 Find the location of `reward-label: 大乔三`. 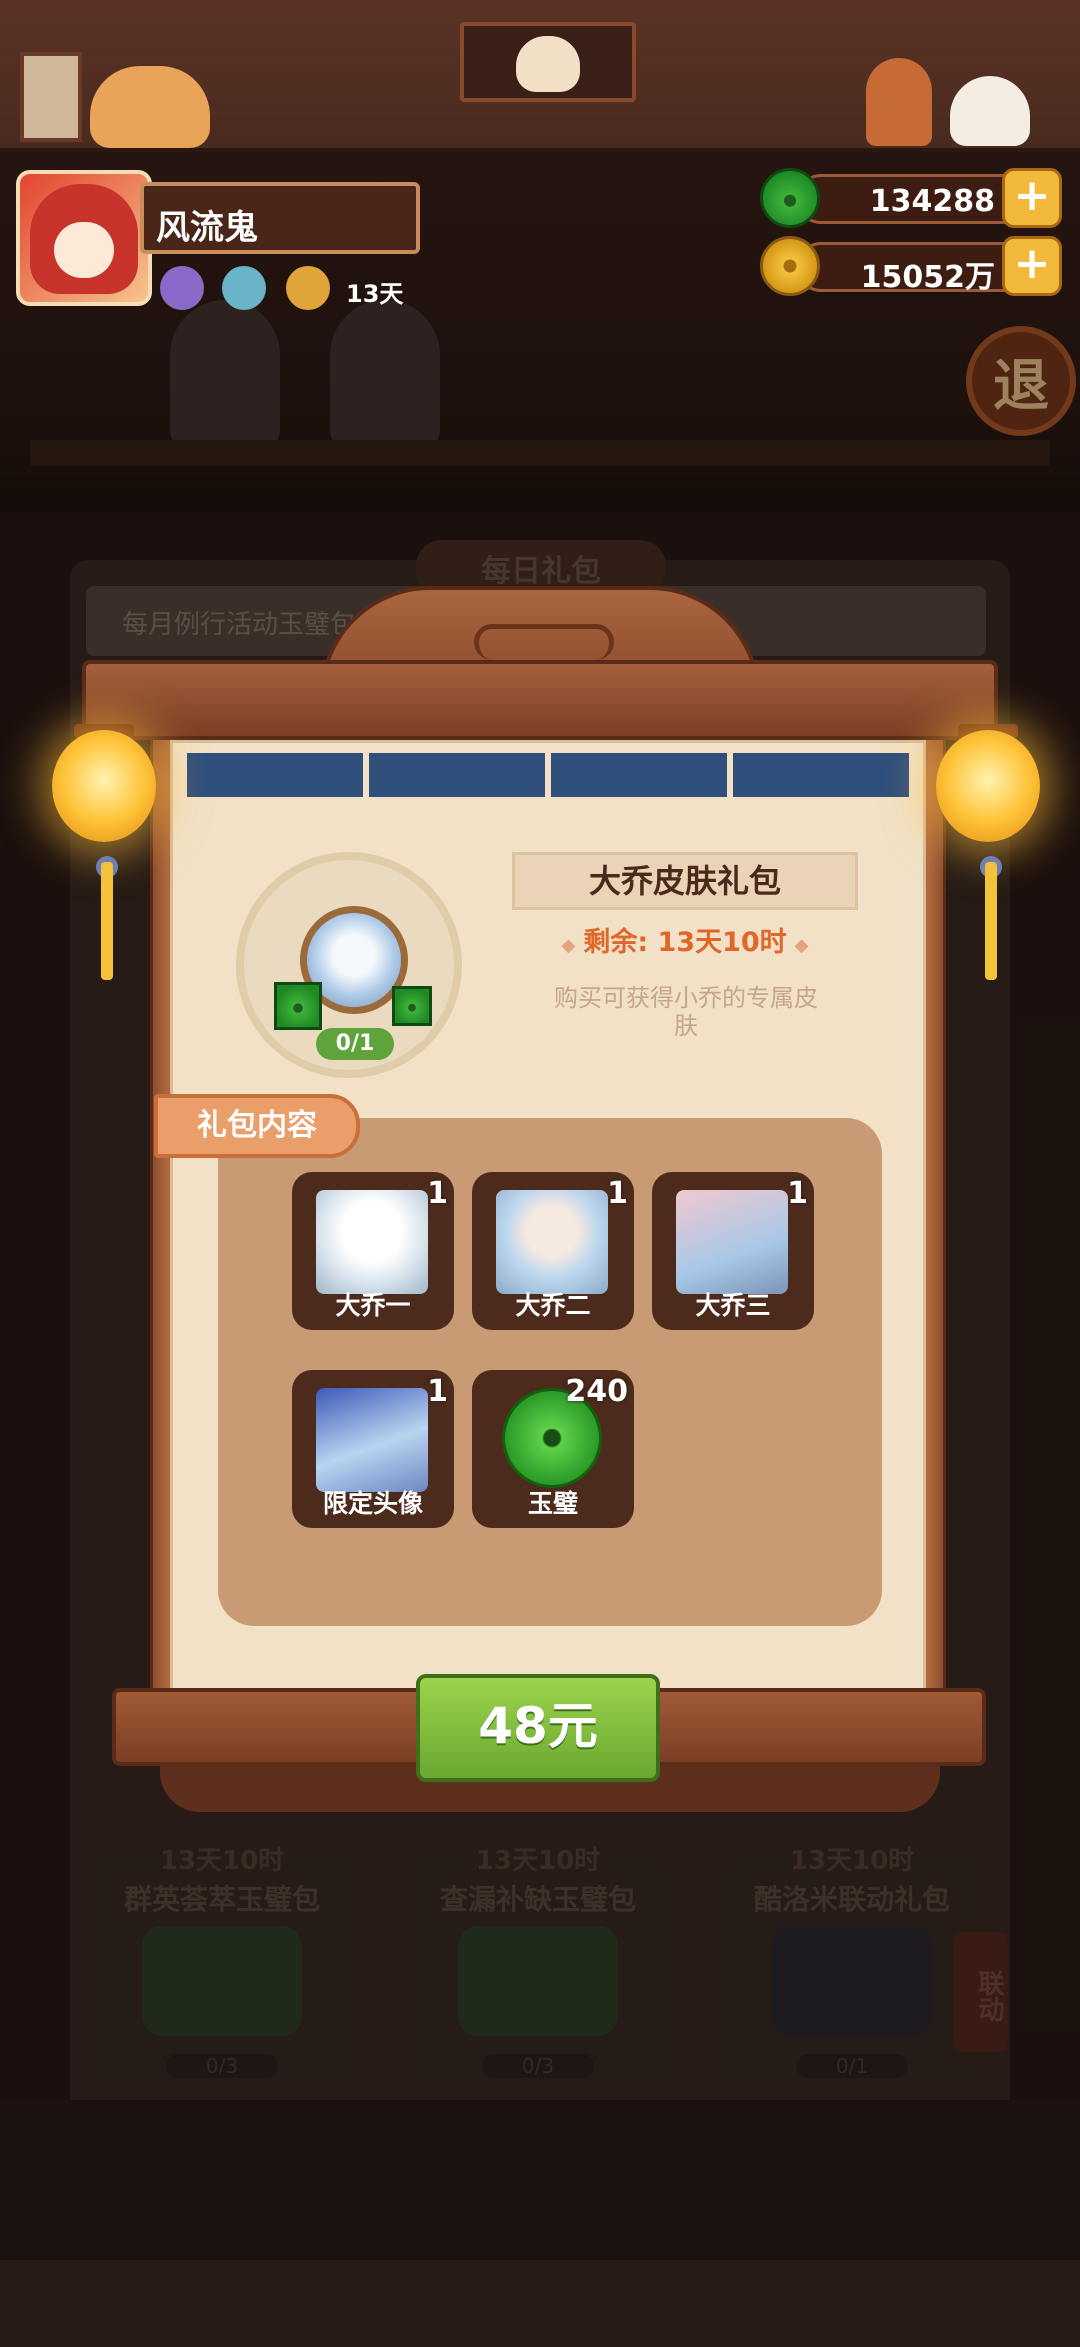

reward-label: 大乔三 is located at coordinates (733, 1305).